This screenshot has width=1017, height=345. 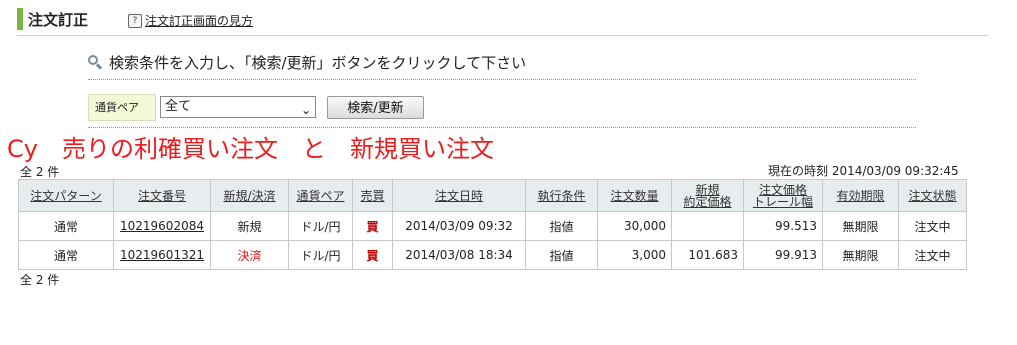 I want to click on cell-qty: 30,000, so click(x=634, y=226).